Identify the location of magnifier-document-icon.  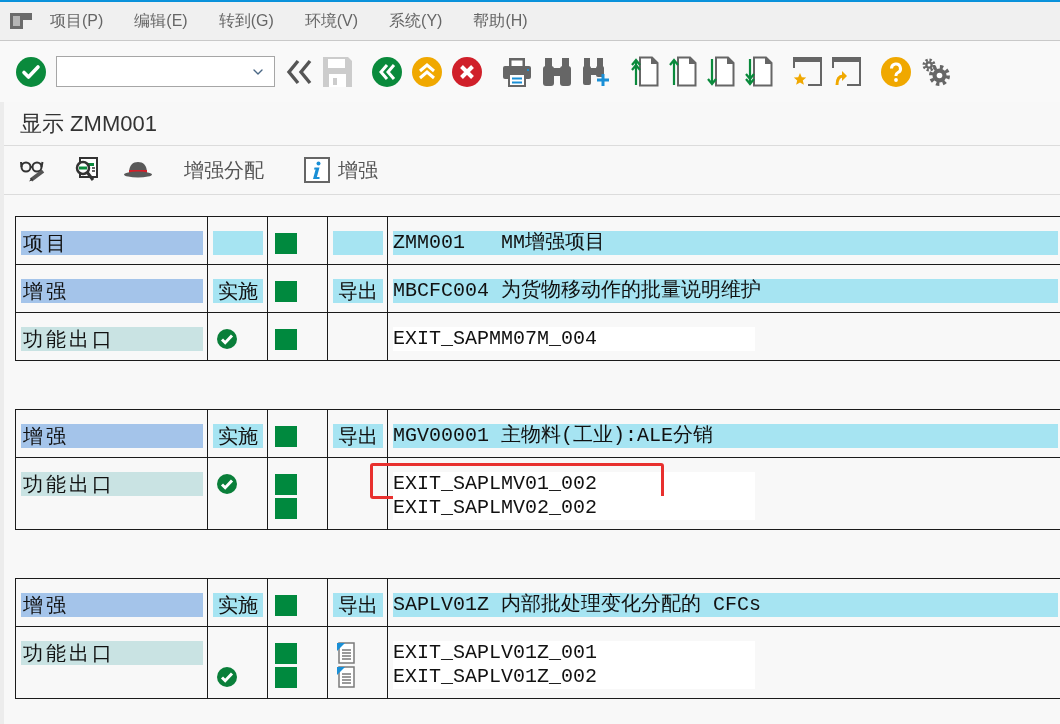
(86, 170).